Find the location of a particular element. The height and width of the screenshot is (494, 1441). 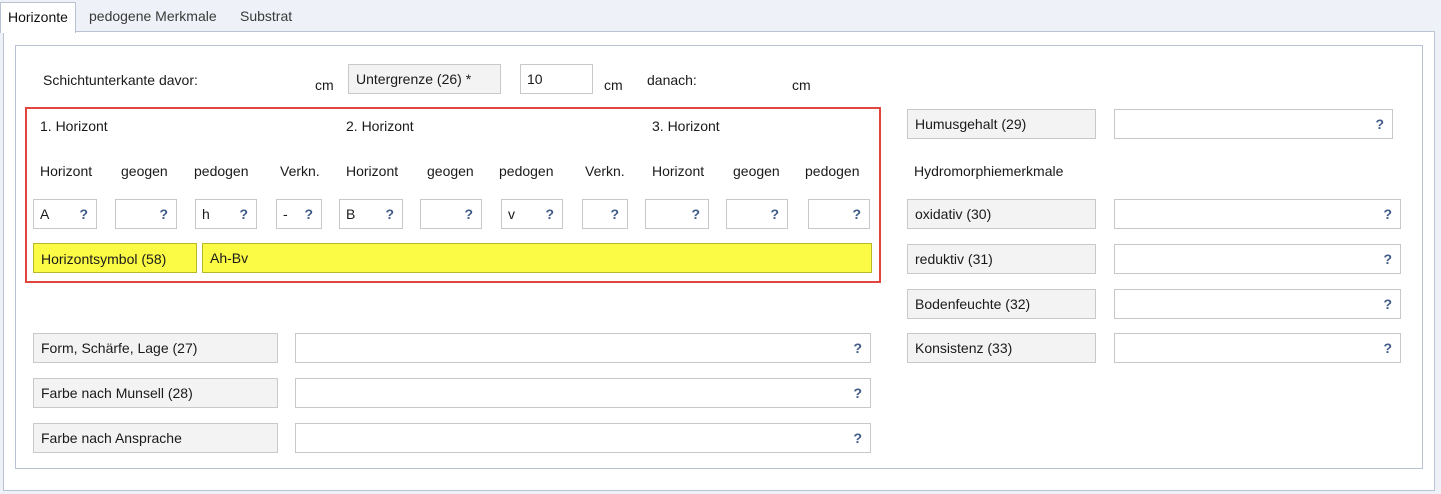

tab-horizonte: Horizonte is located at coordinates (38, 17).